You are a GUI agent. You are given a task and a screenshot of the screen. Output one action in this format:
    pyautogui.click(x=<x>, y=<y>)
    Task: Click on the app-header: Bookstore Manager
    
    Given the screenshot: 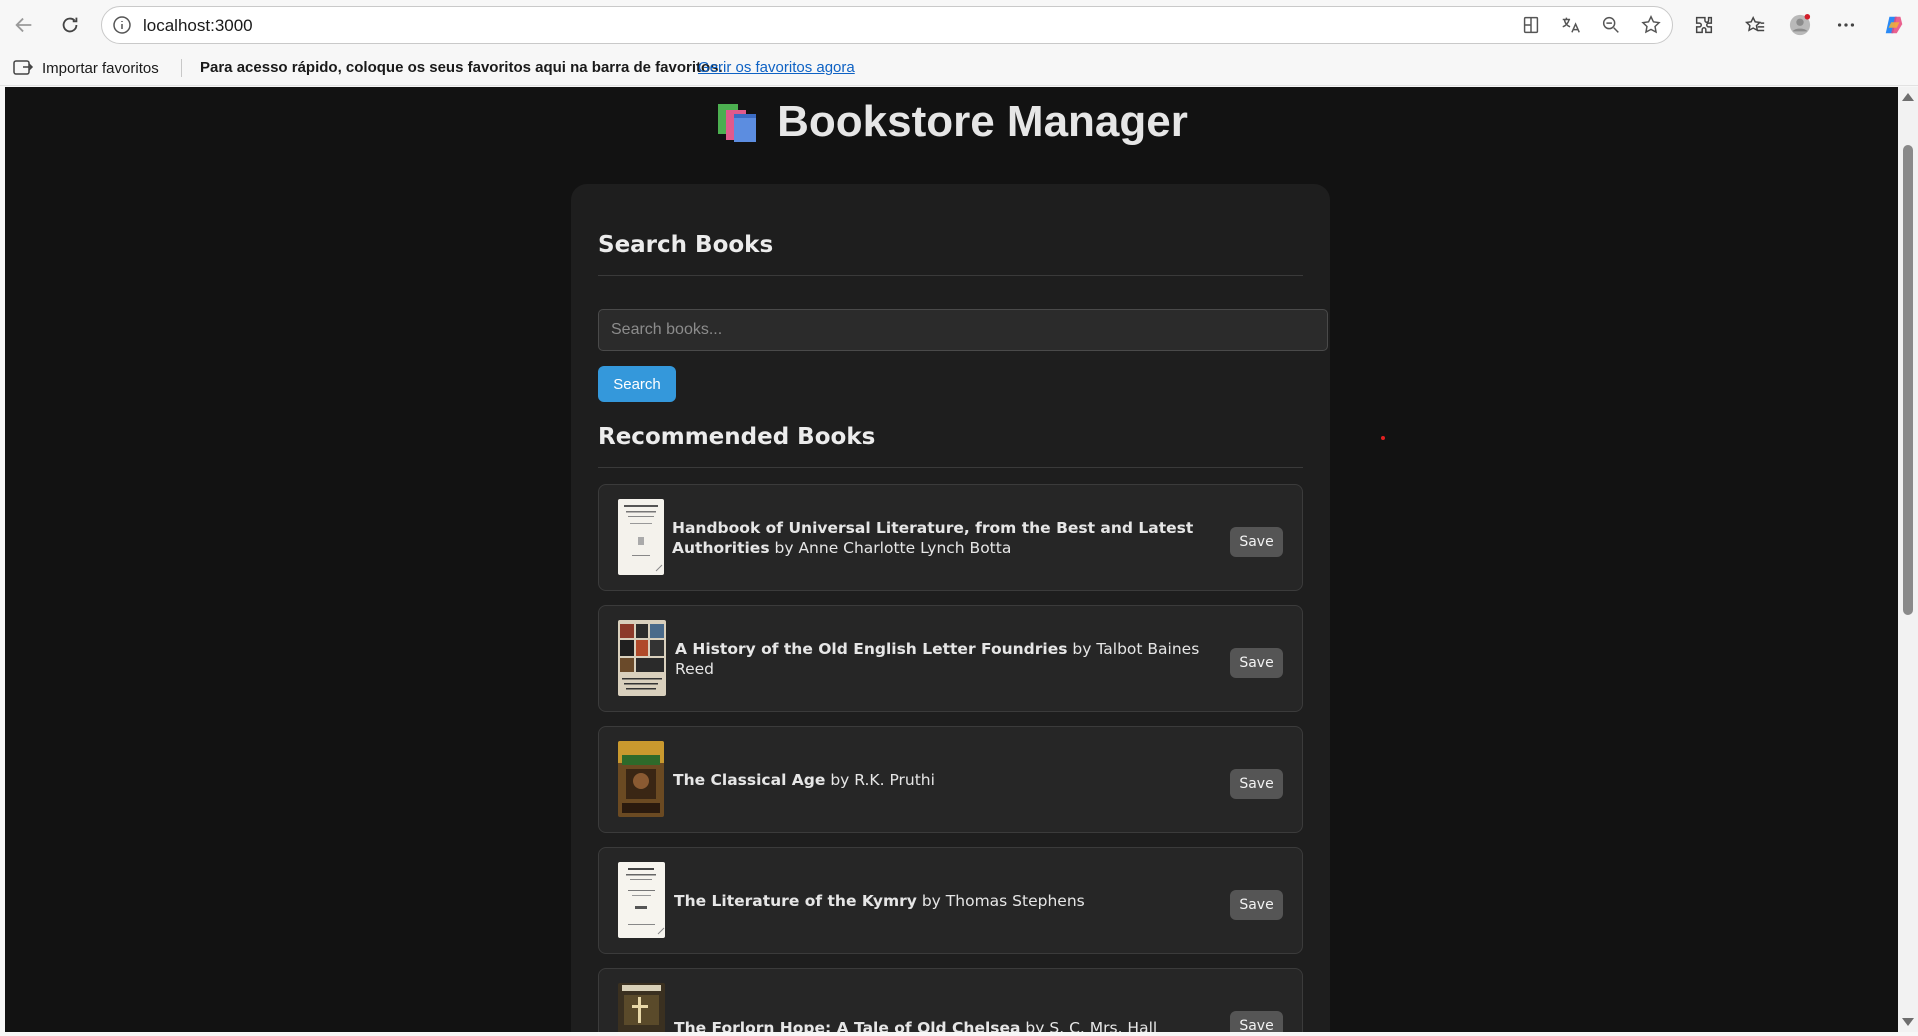 What is the action you would take?
    pyautogui.click(x=951, y=122)
    